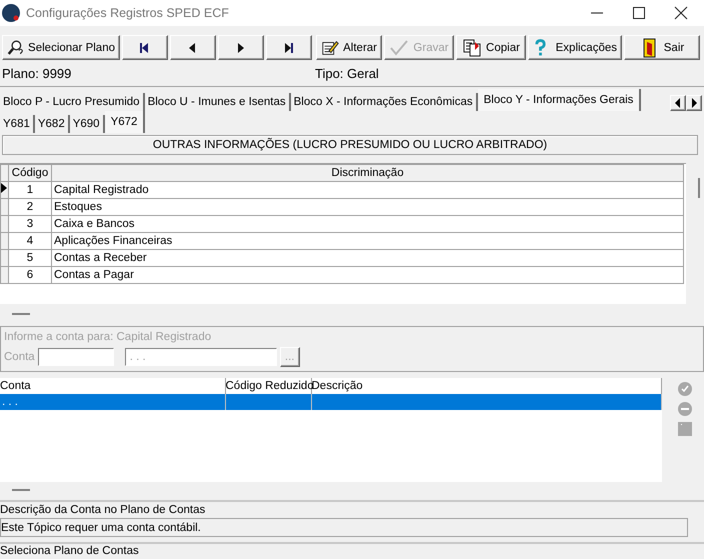  What do you see at coordinates (399, 48) in the screenshot?
I see `checkmark-icon` at bounding box center [399, 48].